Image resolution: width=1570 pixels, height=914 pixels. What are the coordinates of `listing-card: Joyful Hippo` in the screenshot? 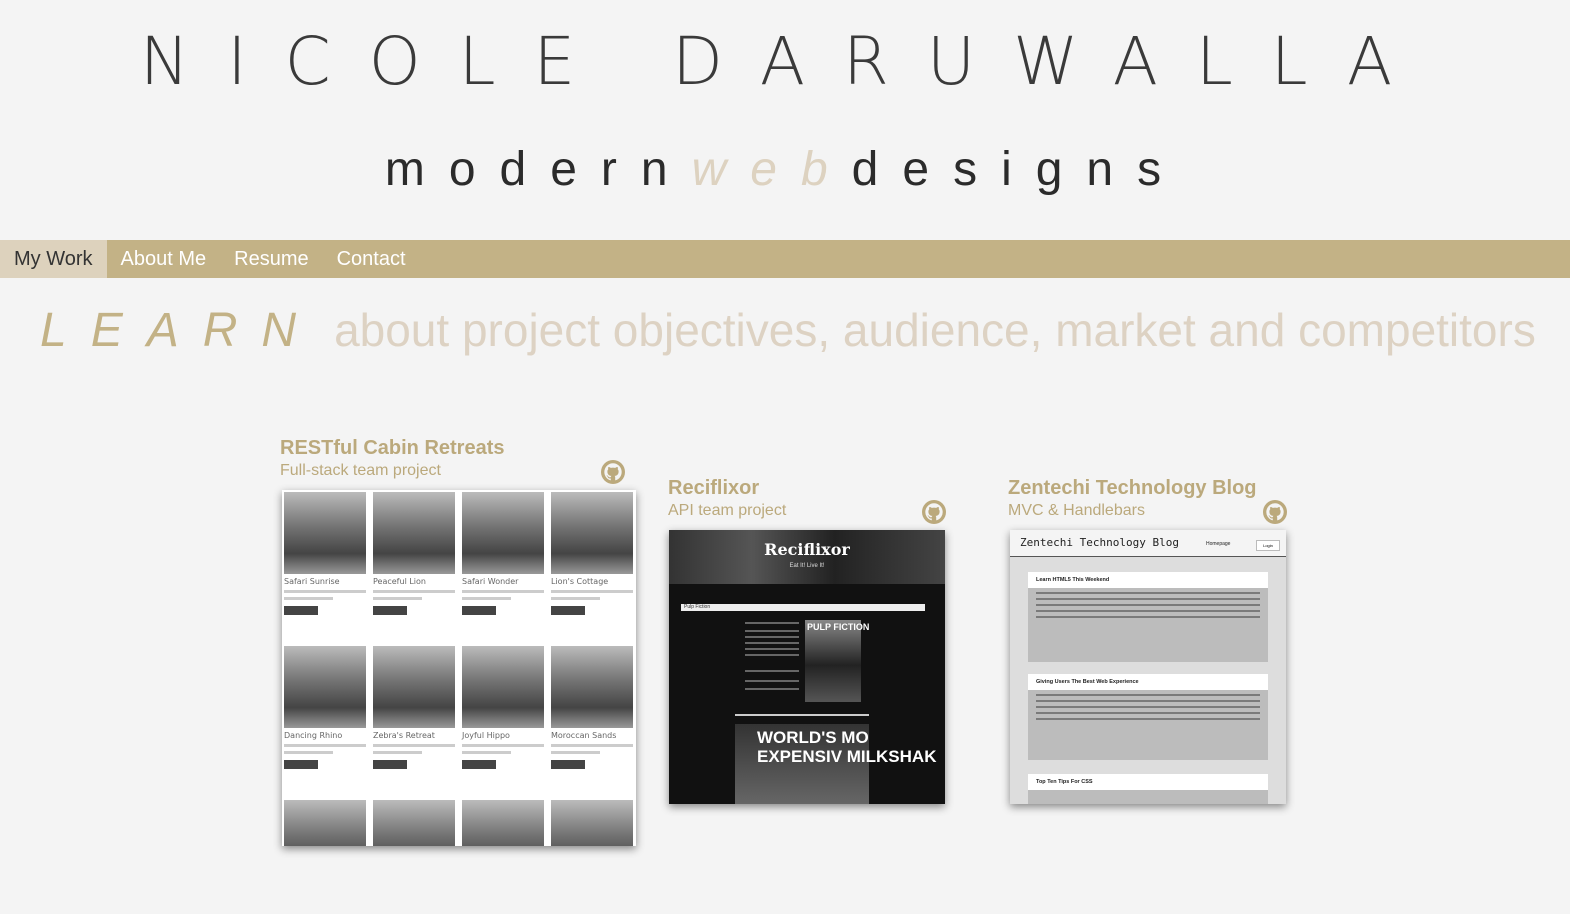 It's located at (503, 707).